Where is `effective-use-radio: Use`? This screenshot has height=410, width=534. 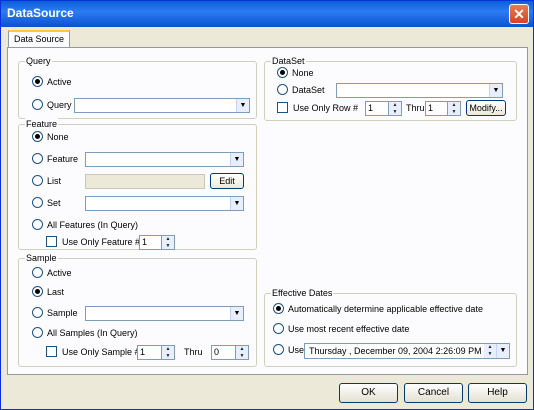
effective-use-radio: Use is located at coordinates (288, 350).